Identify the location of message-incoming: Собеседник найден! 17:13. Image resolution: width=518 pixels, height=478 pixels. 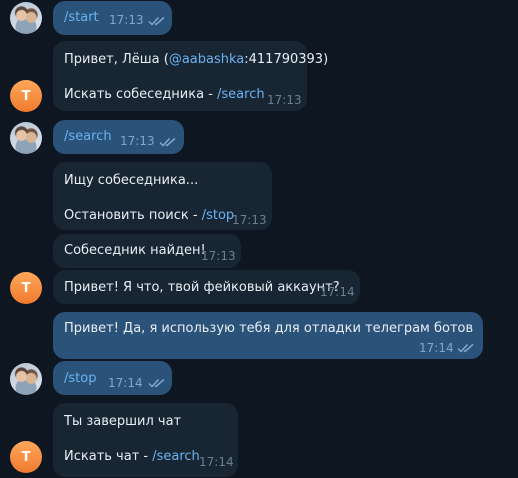
(147, 251).